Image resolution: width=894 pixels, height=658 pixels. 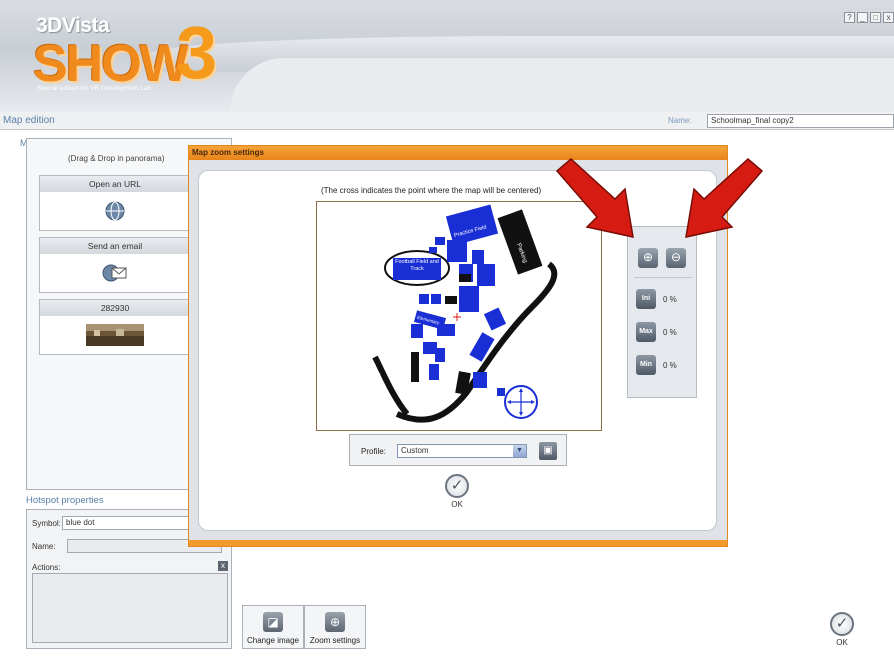 I want to click on bottom-toolbar: ◪ Change image ⊕ Zoom settings, so click(x=304, y=627).